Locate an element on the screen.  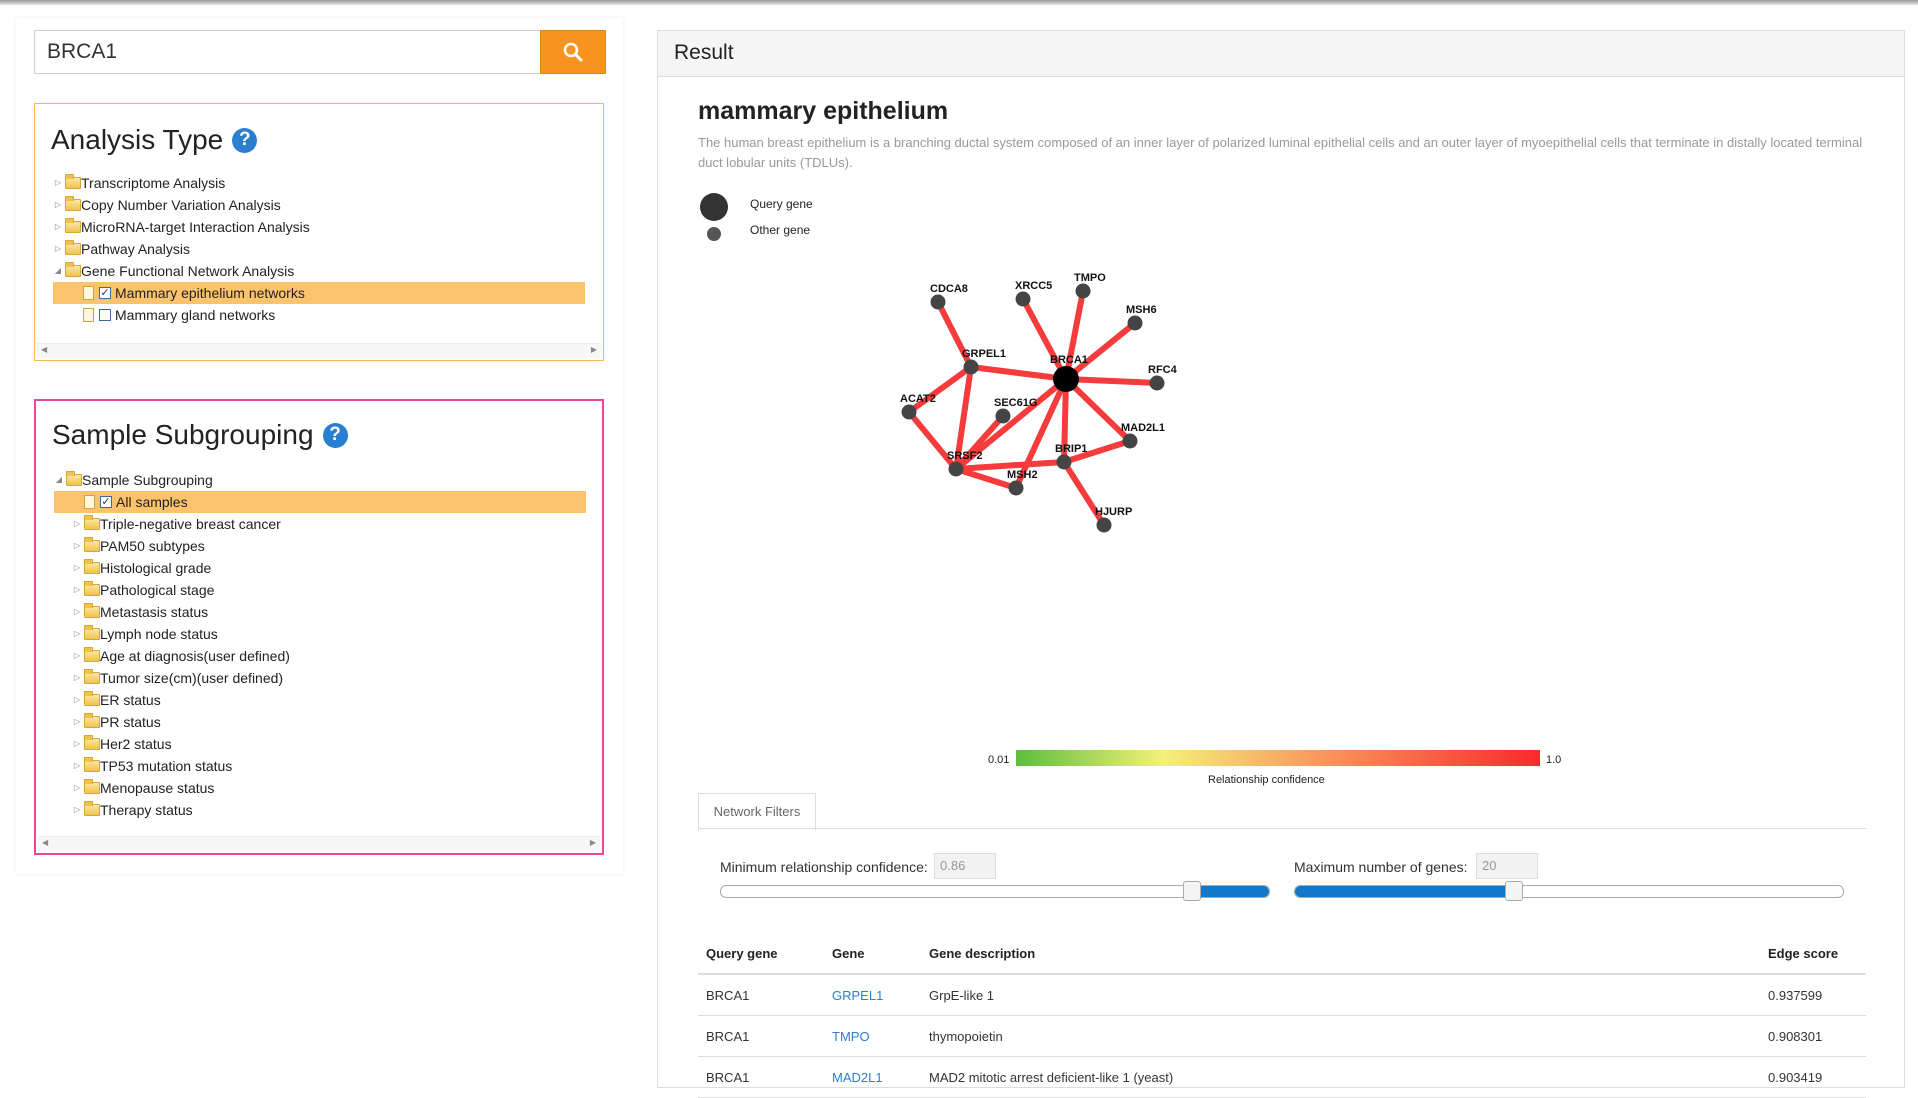
gene-link: GRPEL1 is located at coordinates (872, 995).